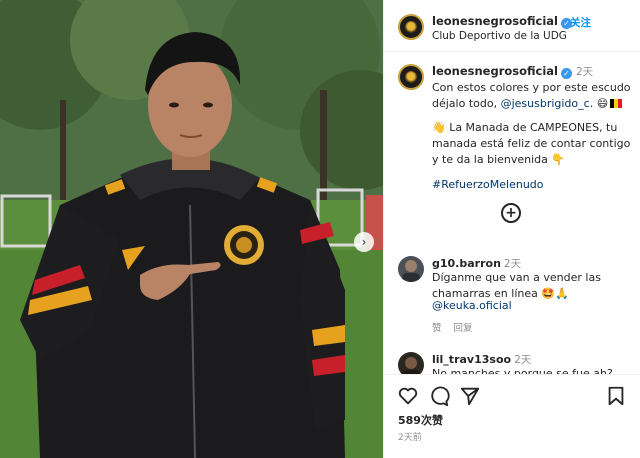 This screenshot has height=458, width=640. Describe the element at coordinates (420, 420) in the screenshot. I see `likes-count: 589次赞` at that location.